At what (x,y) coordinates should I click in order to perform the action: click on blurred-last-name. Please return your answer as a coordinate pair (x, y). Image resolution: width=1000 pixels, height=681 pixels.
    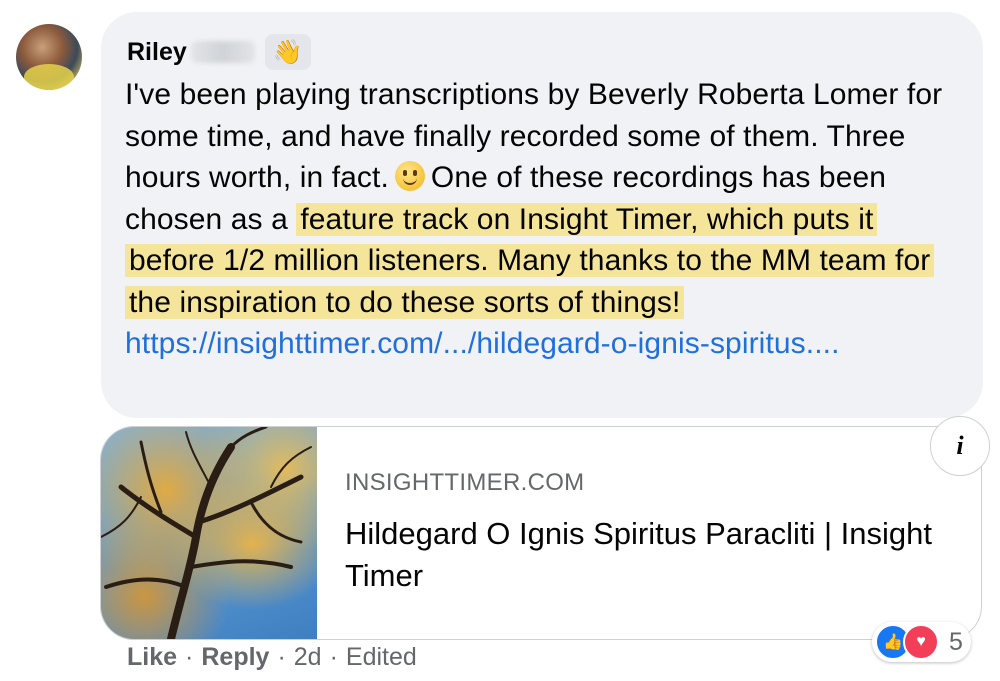
    Looking at the image, I should click on (222, 52).